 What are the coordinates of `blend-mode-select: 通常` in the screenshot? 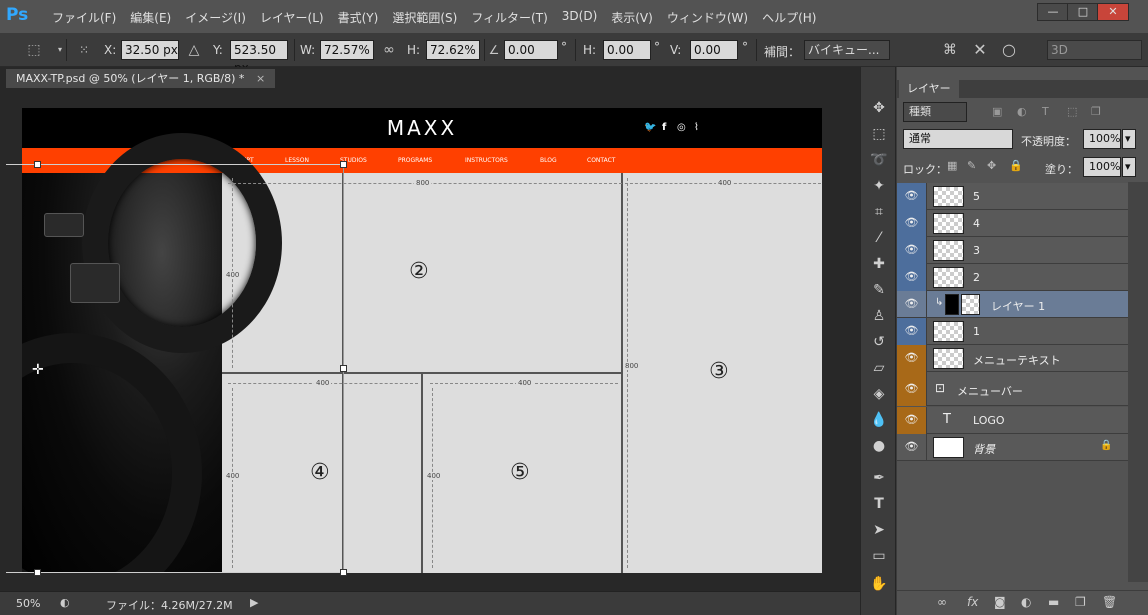 It's located at (958, 139).